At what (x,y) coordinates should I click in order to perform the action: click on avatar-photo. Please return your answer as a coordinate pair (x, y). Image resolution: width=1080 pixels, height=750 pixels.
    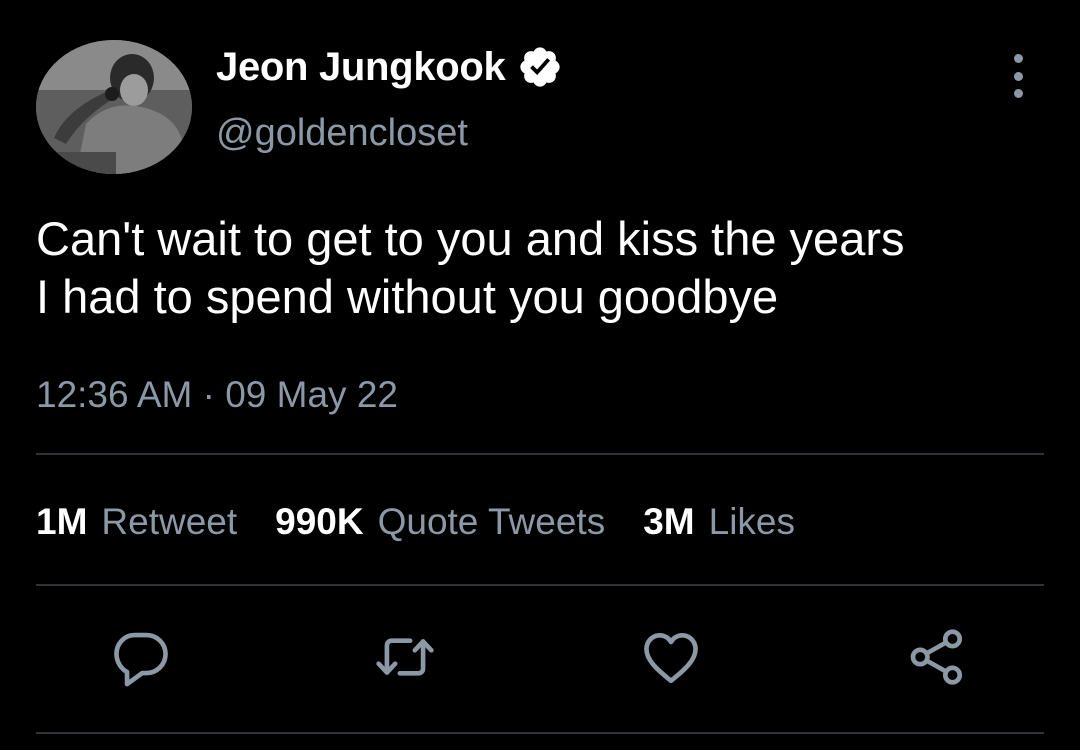
    Looking at the image, I should click on (114, 107).